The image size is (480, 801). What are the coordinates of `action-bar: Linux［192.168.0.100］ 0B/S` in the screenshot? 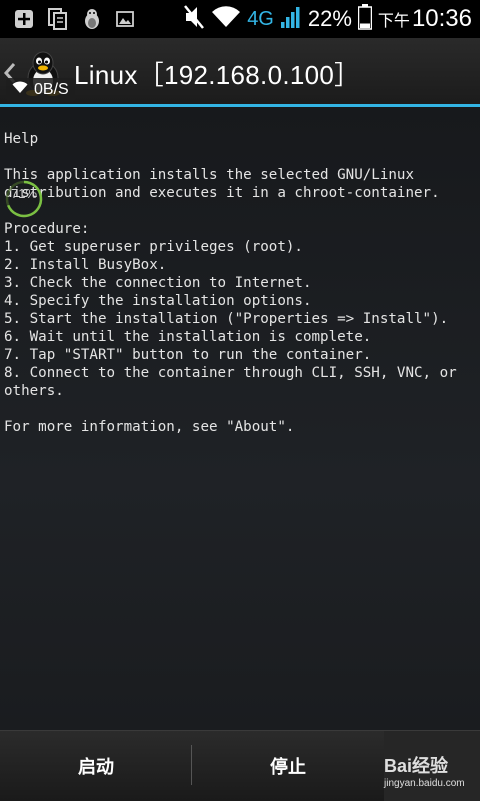 It's located at (240, 72).